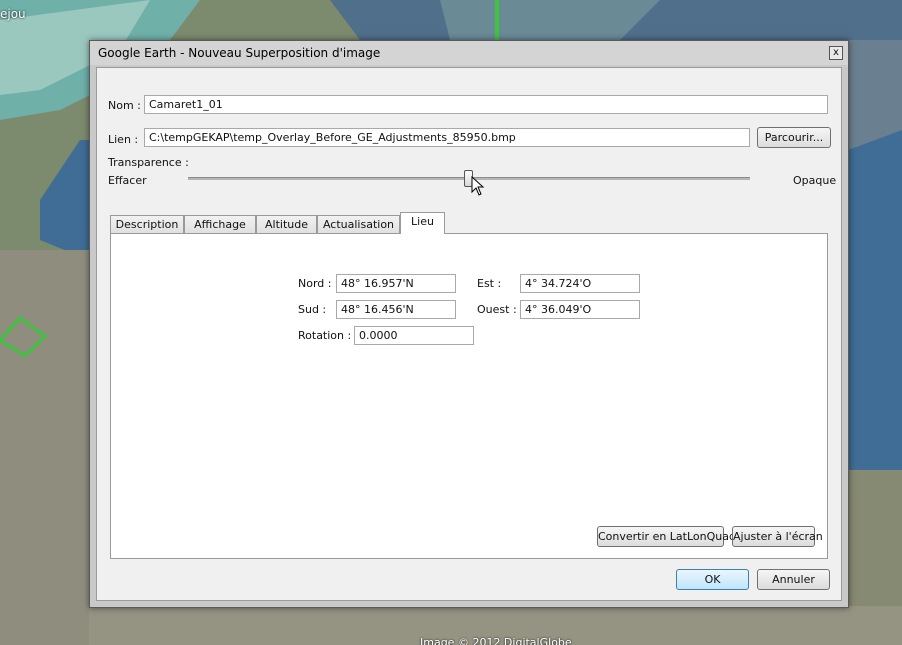  I want to click on ok-button: OK, so click(712, 579).